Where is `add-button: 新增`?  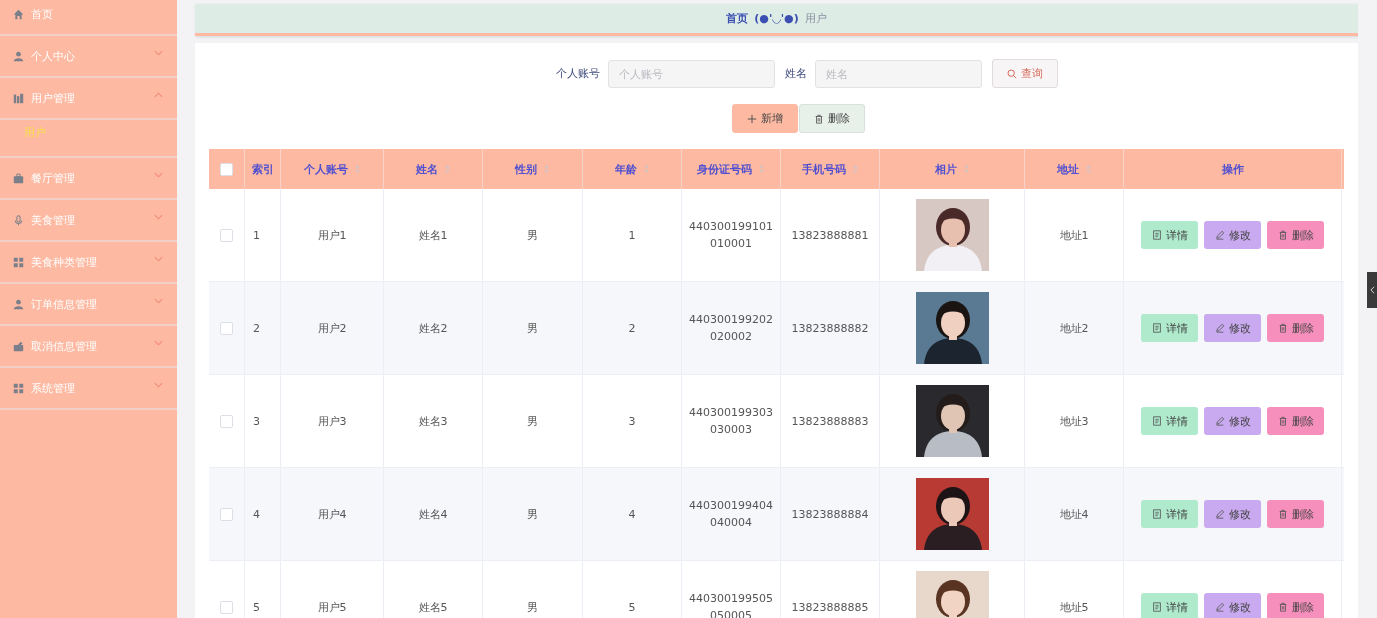 add-button: 新增 is located at coordinates (765, 118).